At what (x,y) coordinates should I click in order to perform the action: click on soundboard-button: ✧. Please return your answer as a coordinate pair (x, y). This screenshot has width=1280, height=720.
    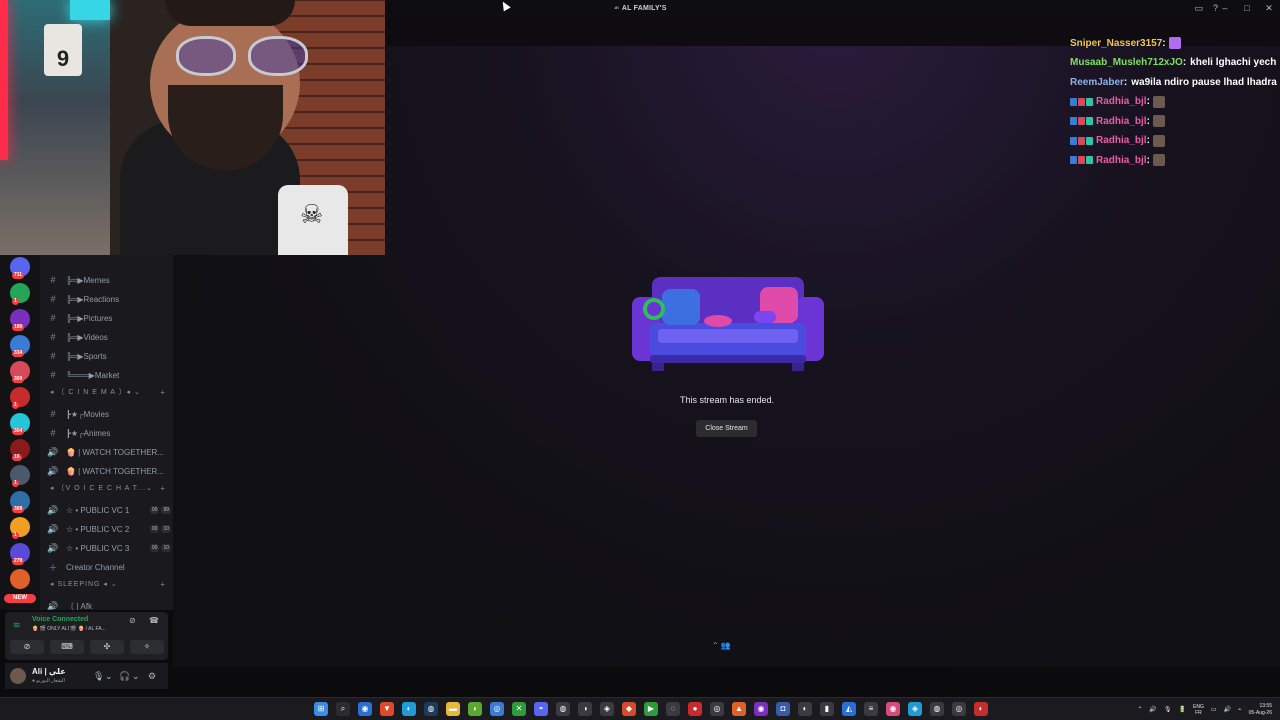
    Looking at the image, I should click on (147, 647).